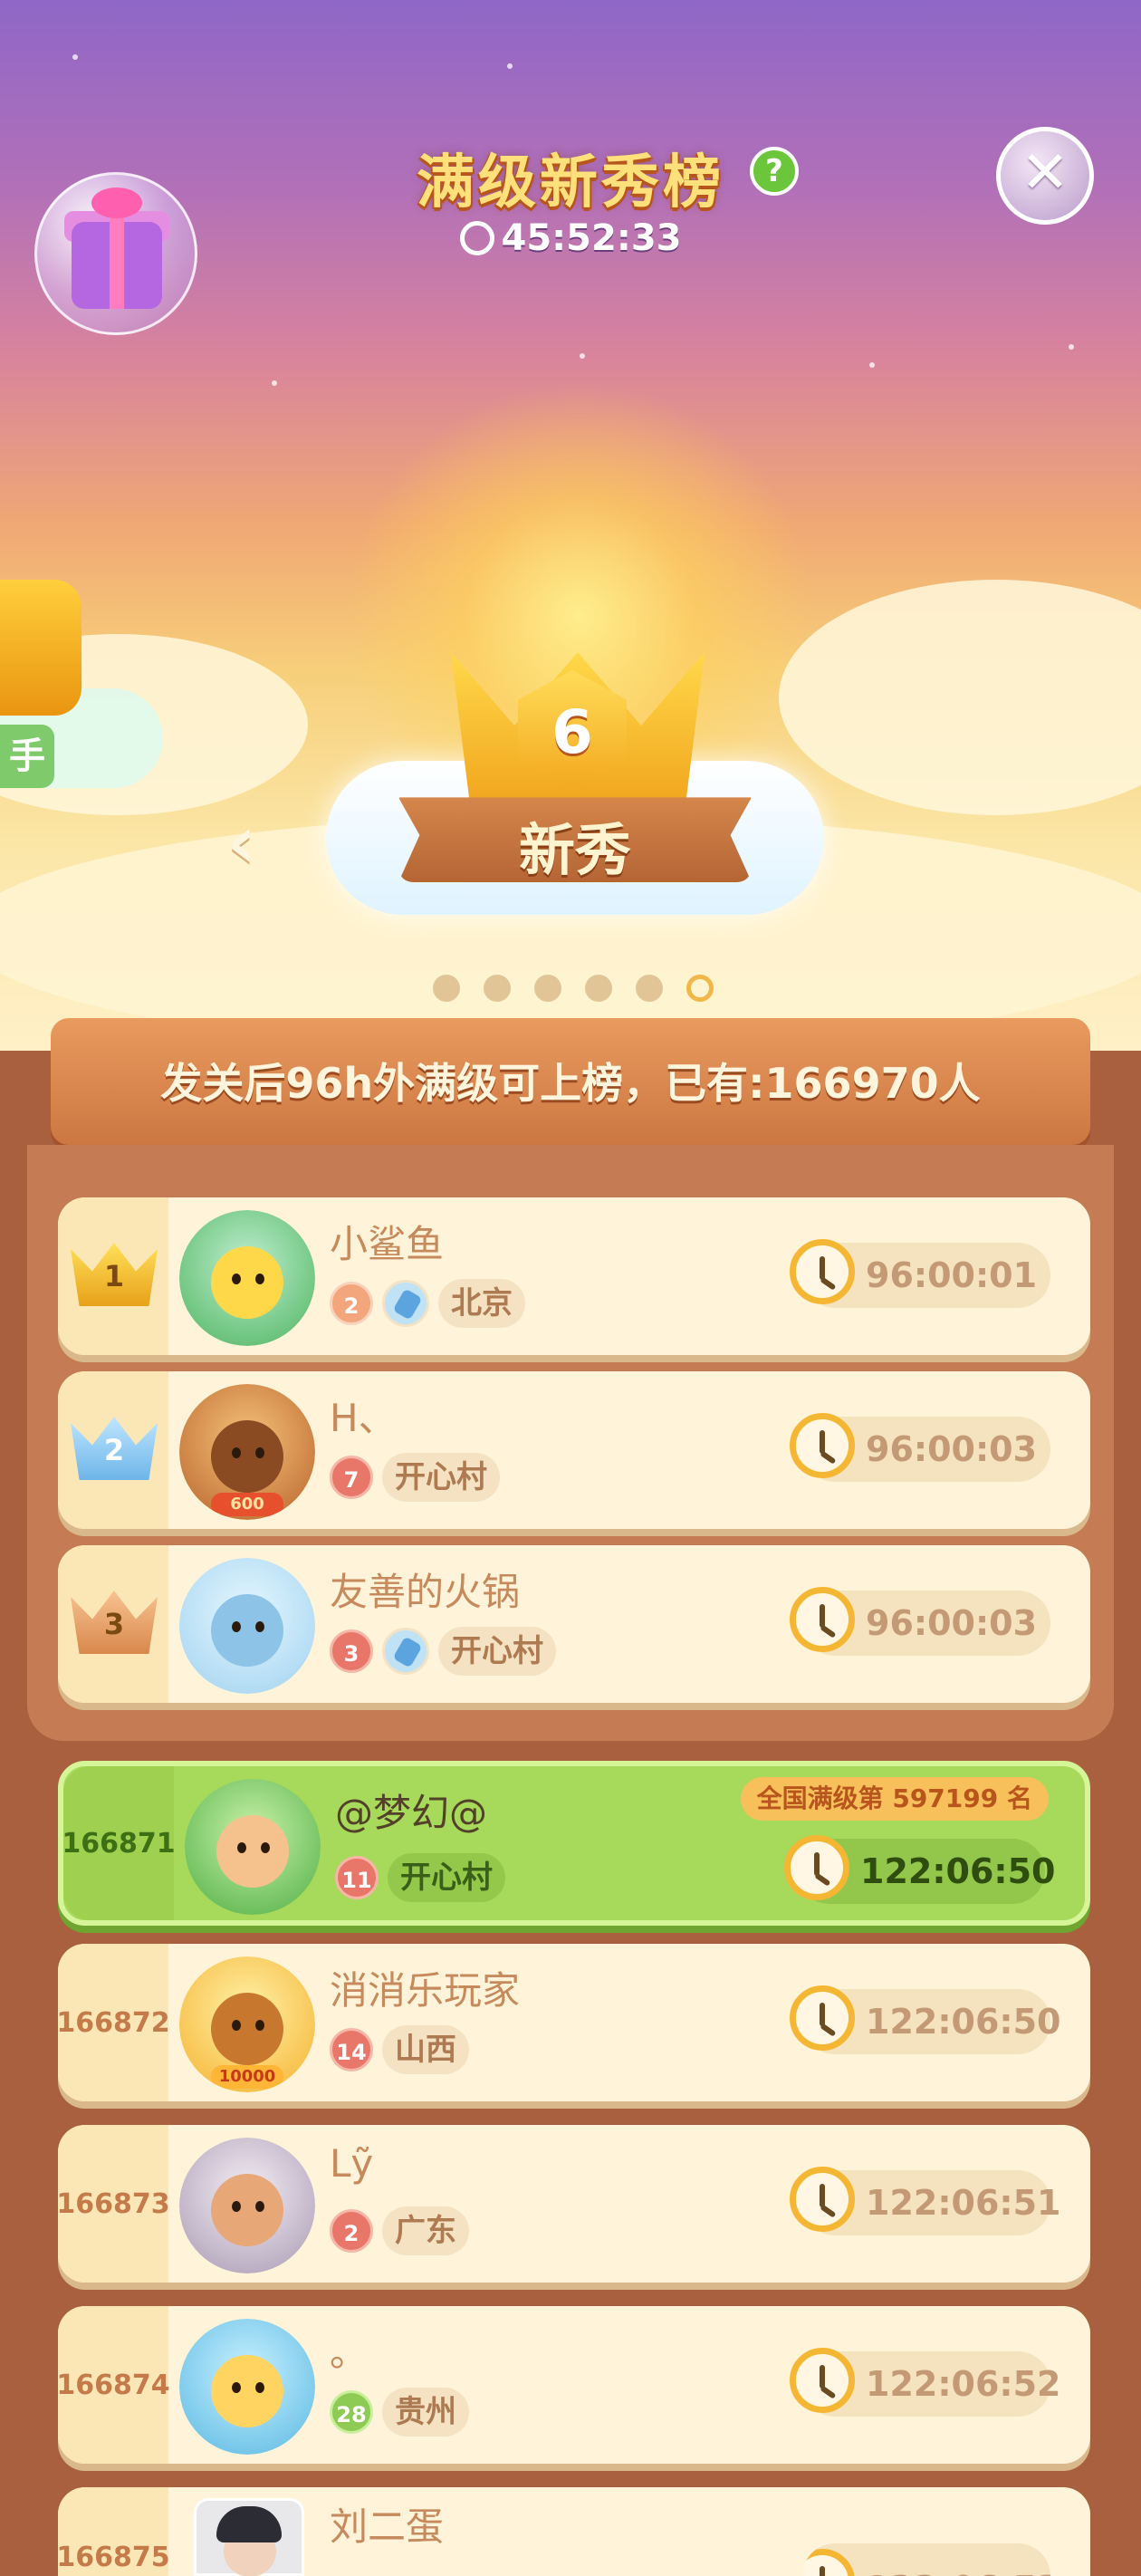 The width and height of the screenshot is (1141, 2576). What do you see at coordinates (113, 2385) in the screenshot?
I see `rank-number: 166874` at bounding box center [113, 2385].